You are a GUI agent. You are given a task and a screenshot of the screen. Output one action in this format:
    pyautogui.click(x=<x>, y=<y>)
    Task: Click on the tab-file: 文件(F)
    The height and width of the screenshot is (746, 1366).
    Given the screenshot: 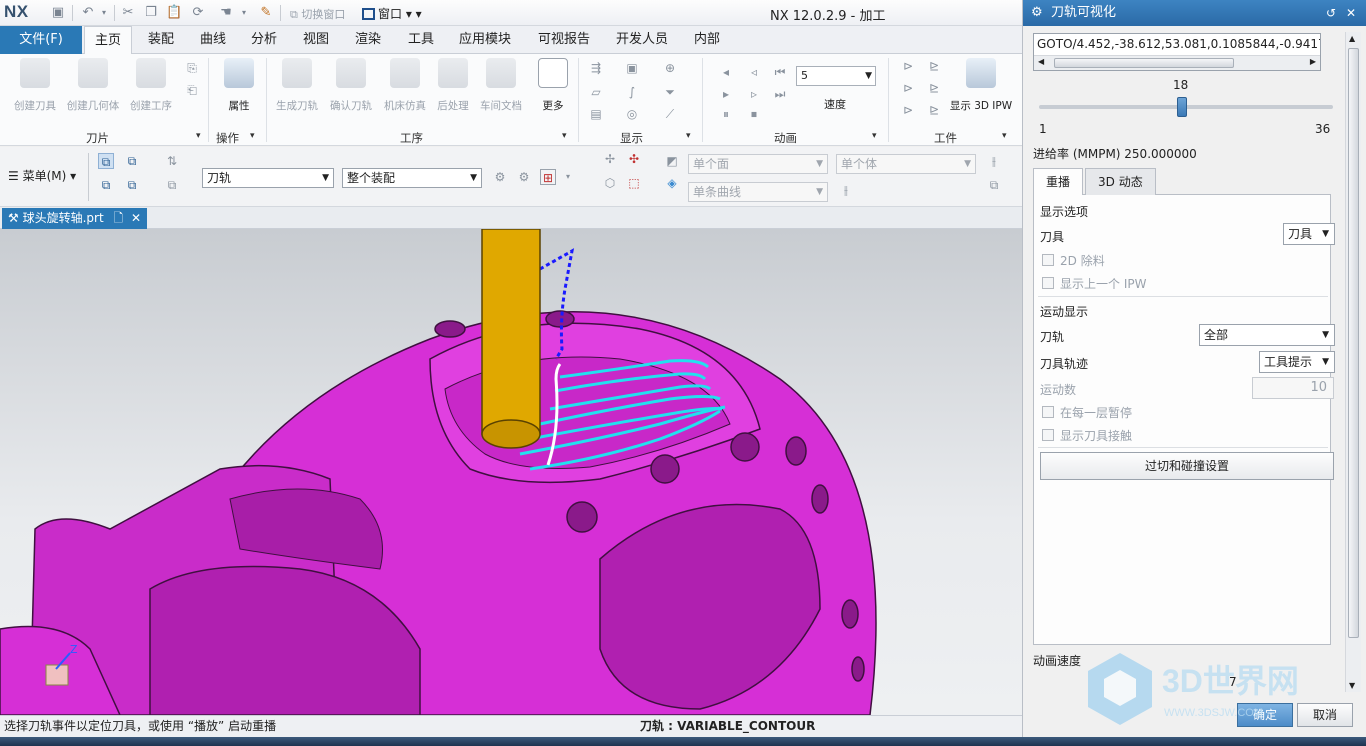 What is the action you would take?
    pyautogui.click(x=41, y=40)
    